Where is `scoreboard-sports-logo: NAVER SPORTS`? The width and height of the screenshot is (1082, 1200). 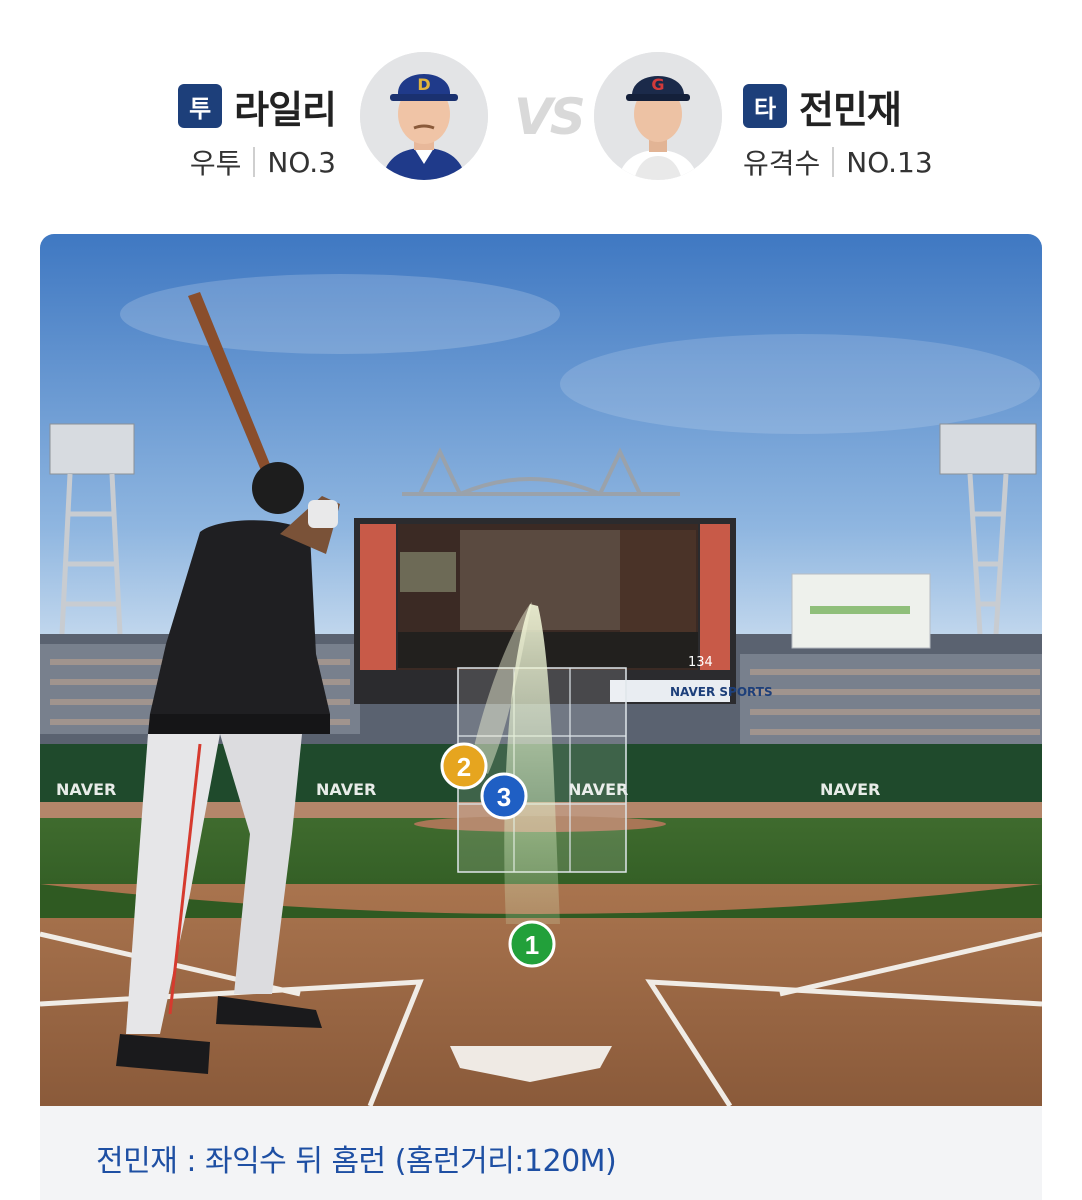 scoreboard-sports-logo: NAVER SPORTS is located at coordinates (721, 692).